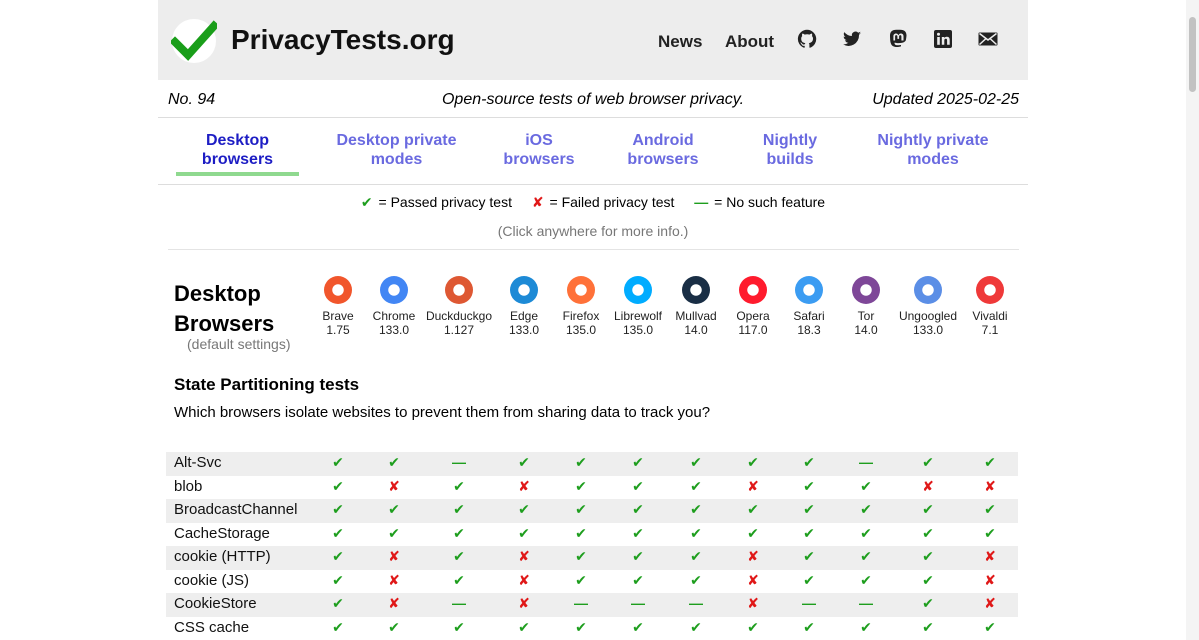 The width and height of the screenshot is (1199, 640). What do you see at coordinates (943, 39) in the screenshot?
I see `linkedin-icon` at bounding box center [943, 39].